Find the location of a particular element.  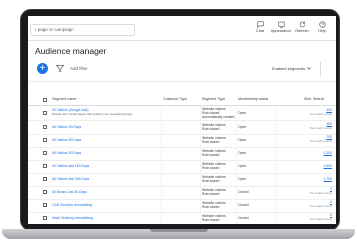

divider is located at coordinates (320, 69).